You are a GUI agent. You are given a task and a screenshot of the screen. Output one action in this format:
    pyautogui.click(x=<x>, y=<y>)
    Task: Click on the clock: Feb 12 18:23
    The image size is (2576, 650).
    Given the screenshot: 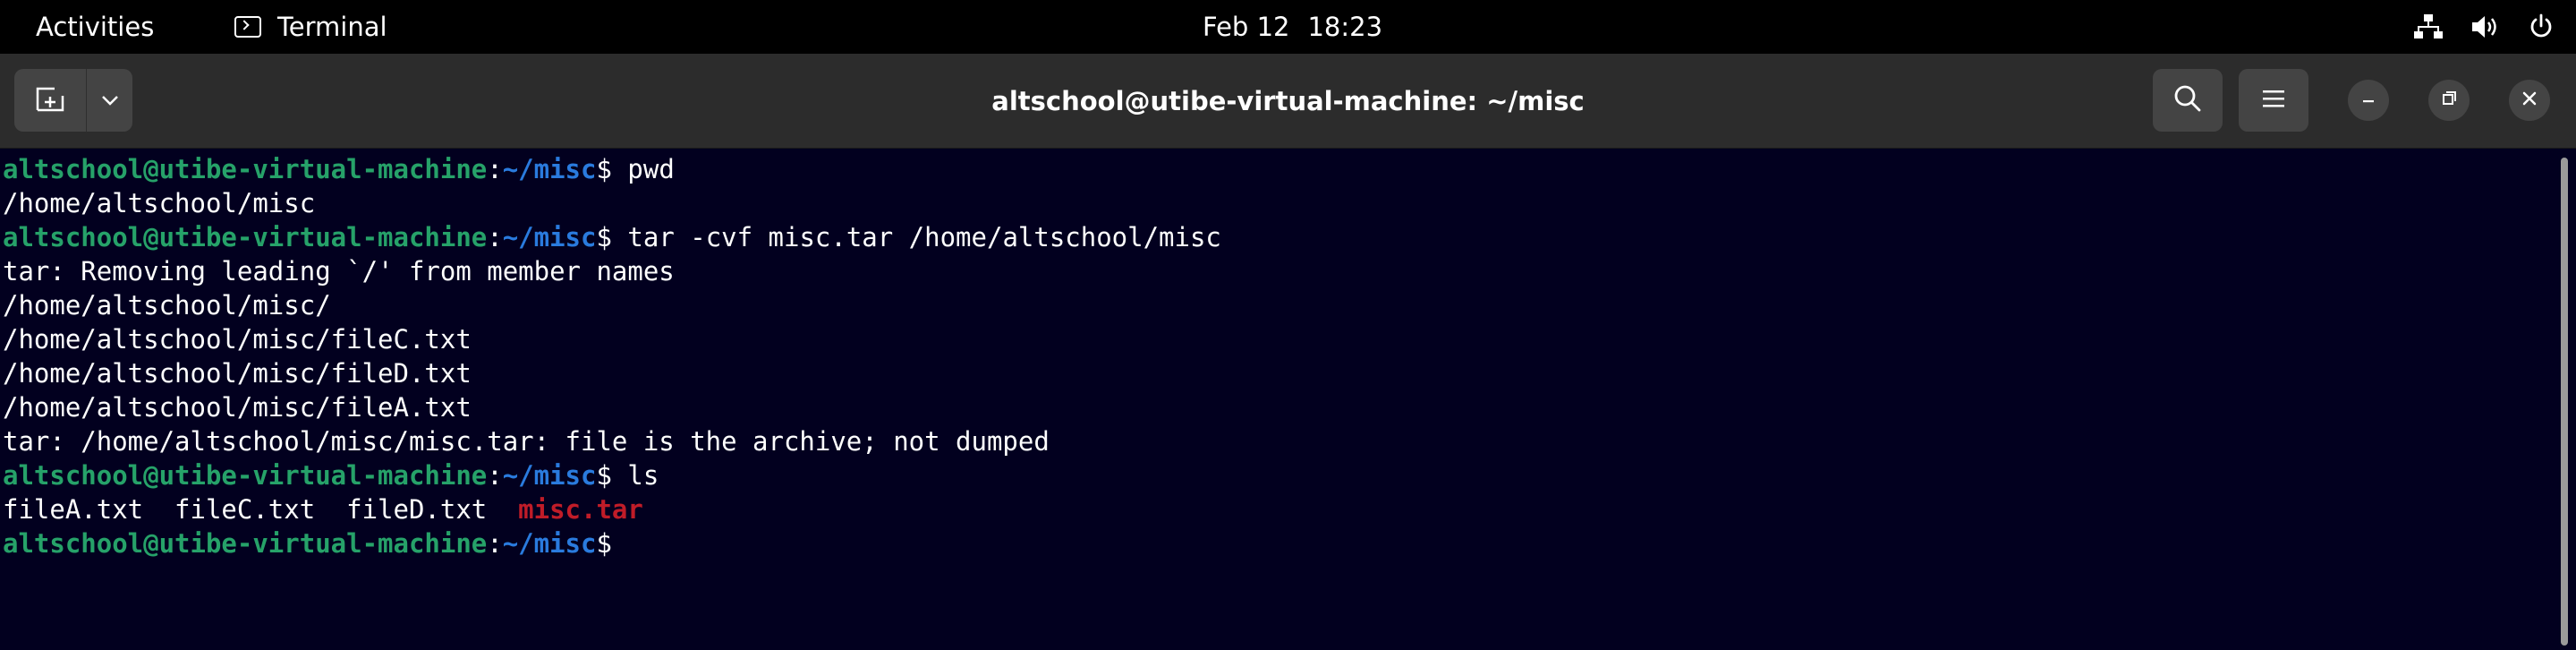 What is the action you would take?
    pyautogui.click(x=1292, y=27)
    